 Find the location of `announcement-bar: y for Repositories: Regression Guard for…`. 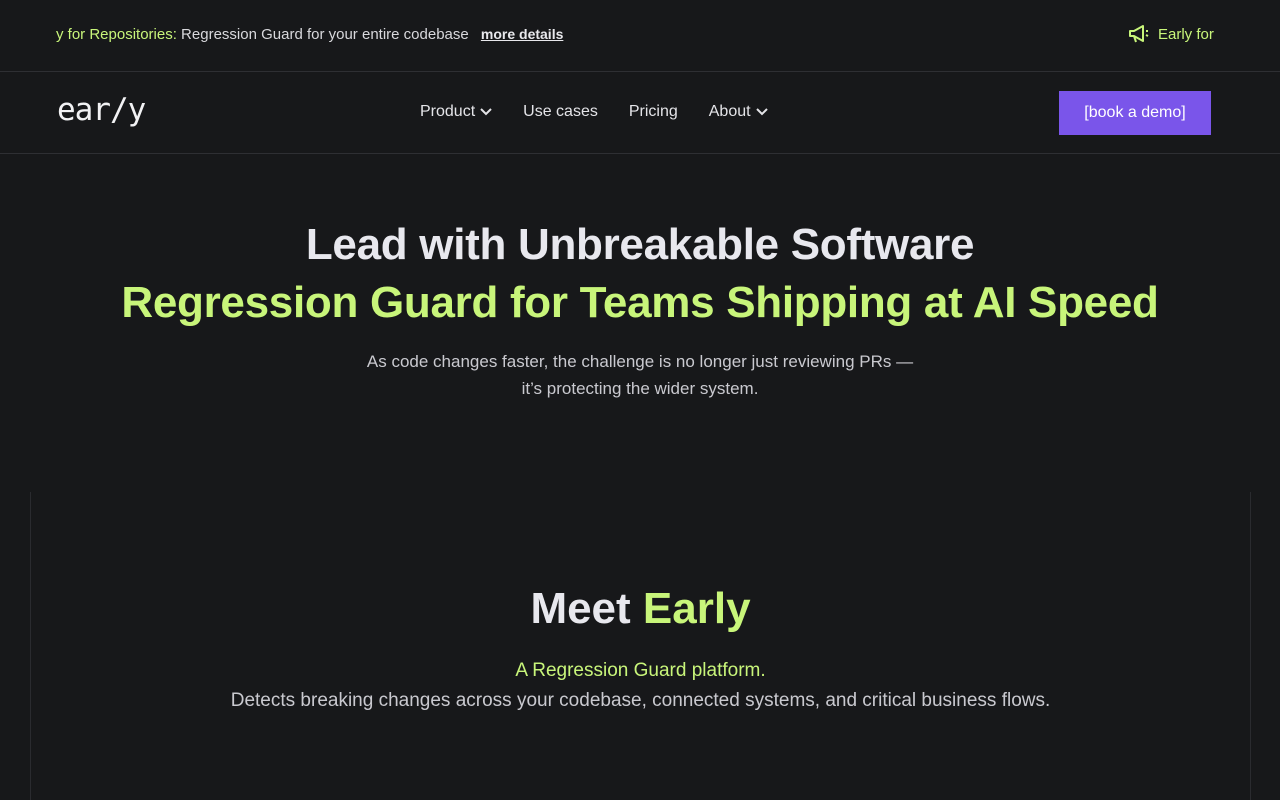

announcement-bar: y for Repositories: Regression Guard for… is located at coordinates (640, 36).